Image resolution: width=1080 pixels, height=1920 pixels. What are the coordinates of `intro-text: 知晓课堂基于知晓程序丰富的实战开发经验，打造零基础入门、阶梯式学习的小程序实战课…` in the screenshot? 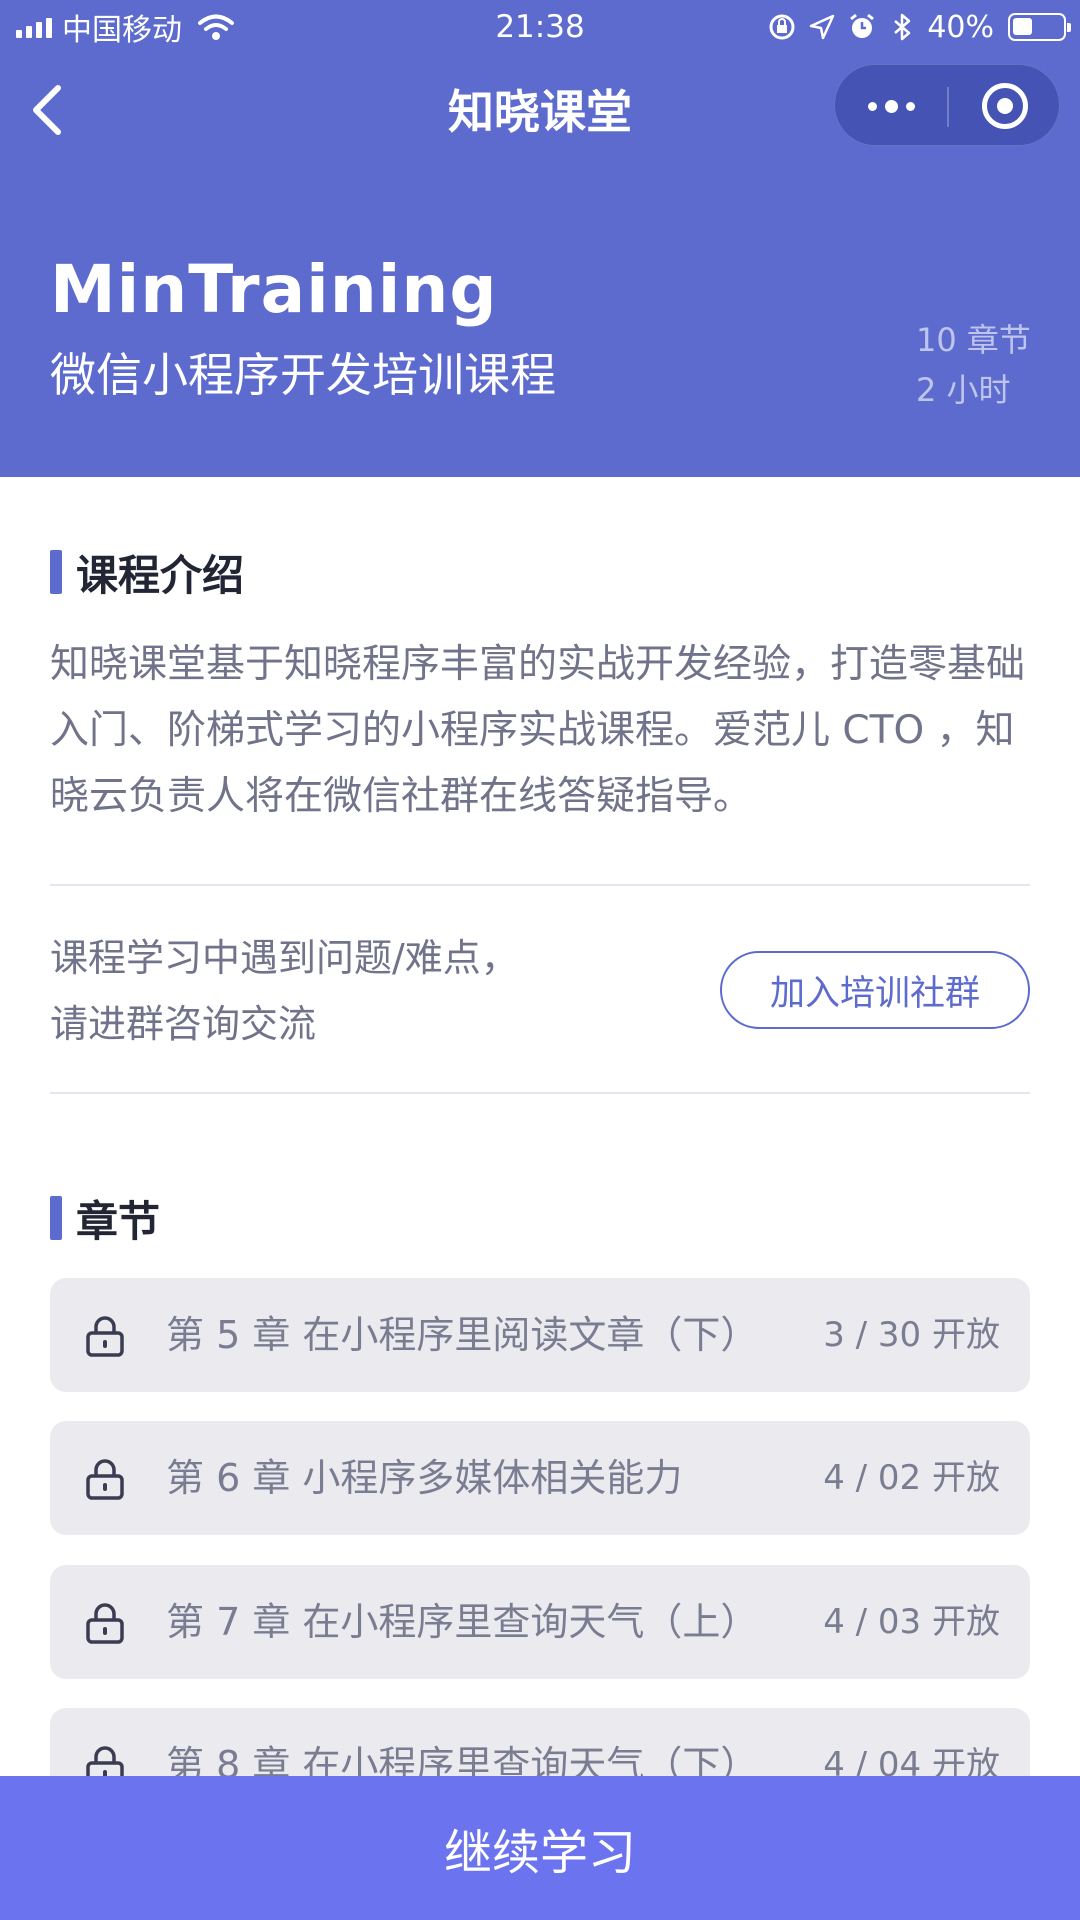 It's located at (538, 730).